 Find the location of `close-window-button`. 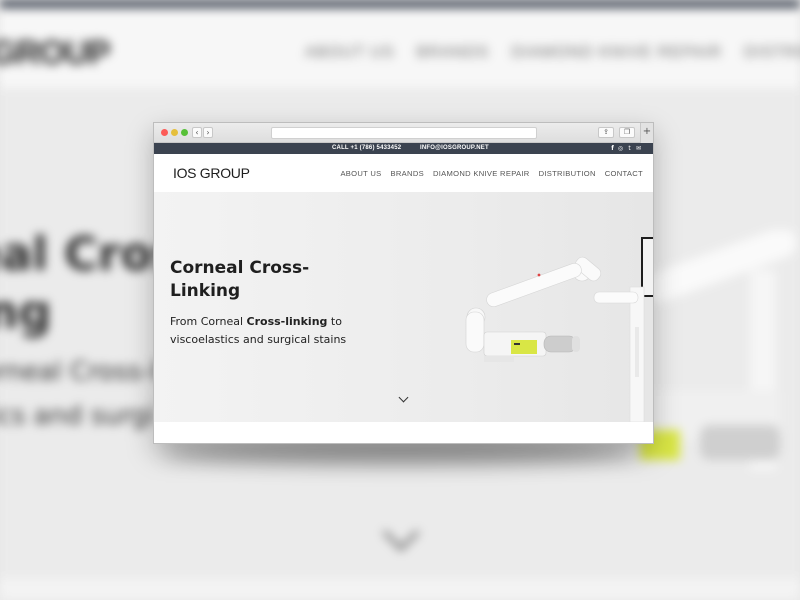

close-window-button is located at coordinates (164, 132).